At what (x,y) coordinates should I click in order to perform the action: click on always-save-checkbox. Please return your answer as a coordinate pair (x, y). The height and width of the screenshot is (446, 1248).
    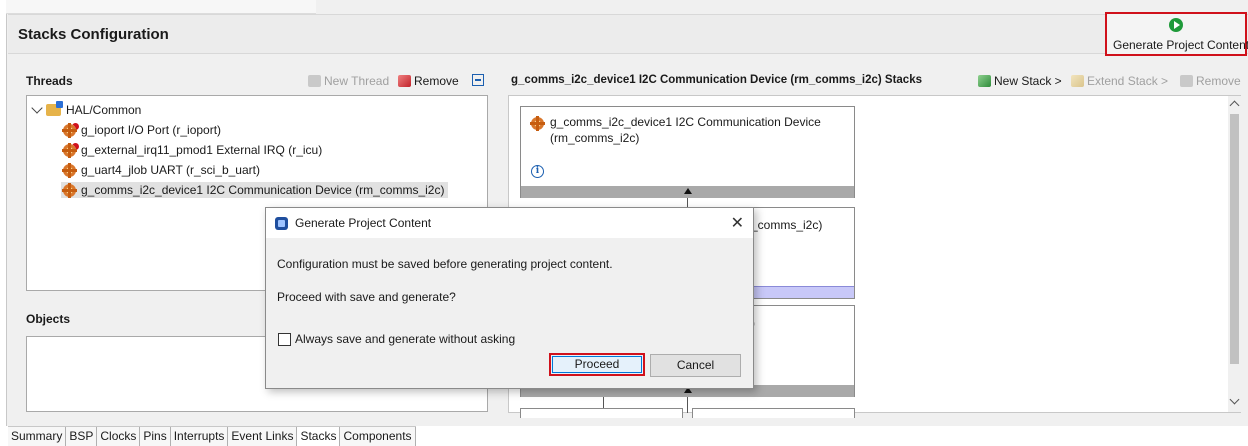
    Looking at the image, I should click on (284, 339).